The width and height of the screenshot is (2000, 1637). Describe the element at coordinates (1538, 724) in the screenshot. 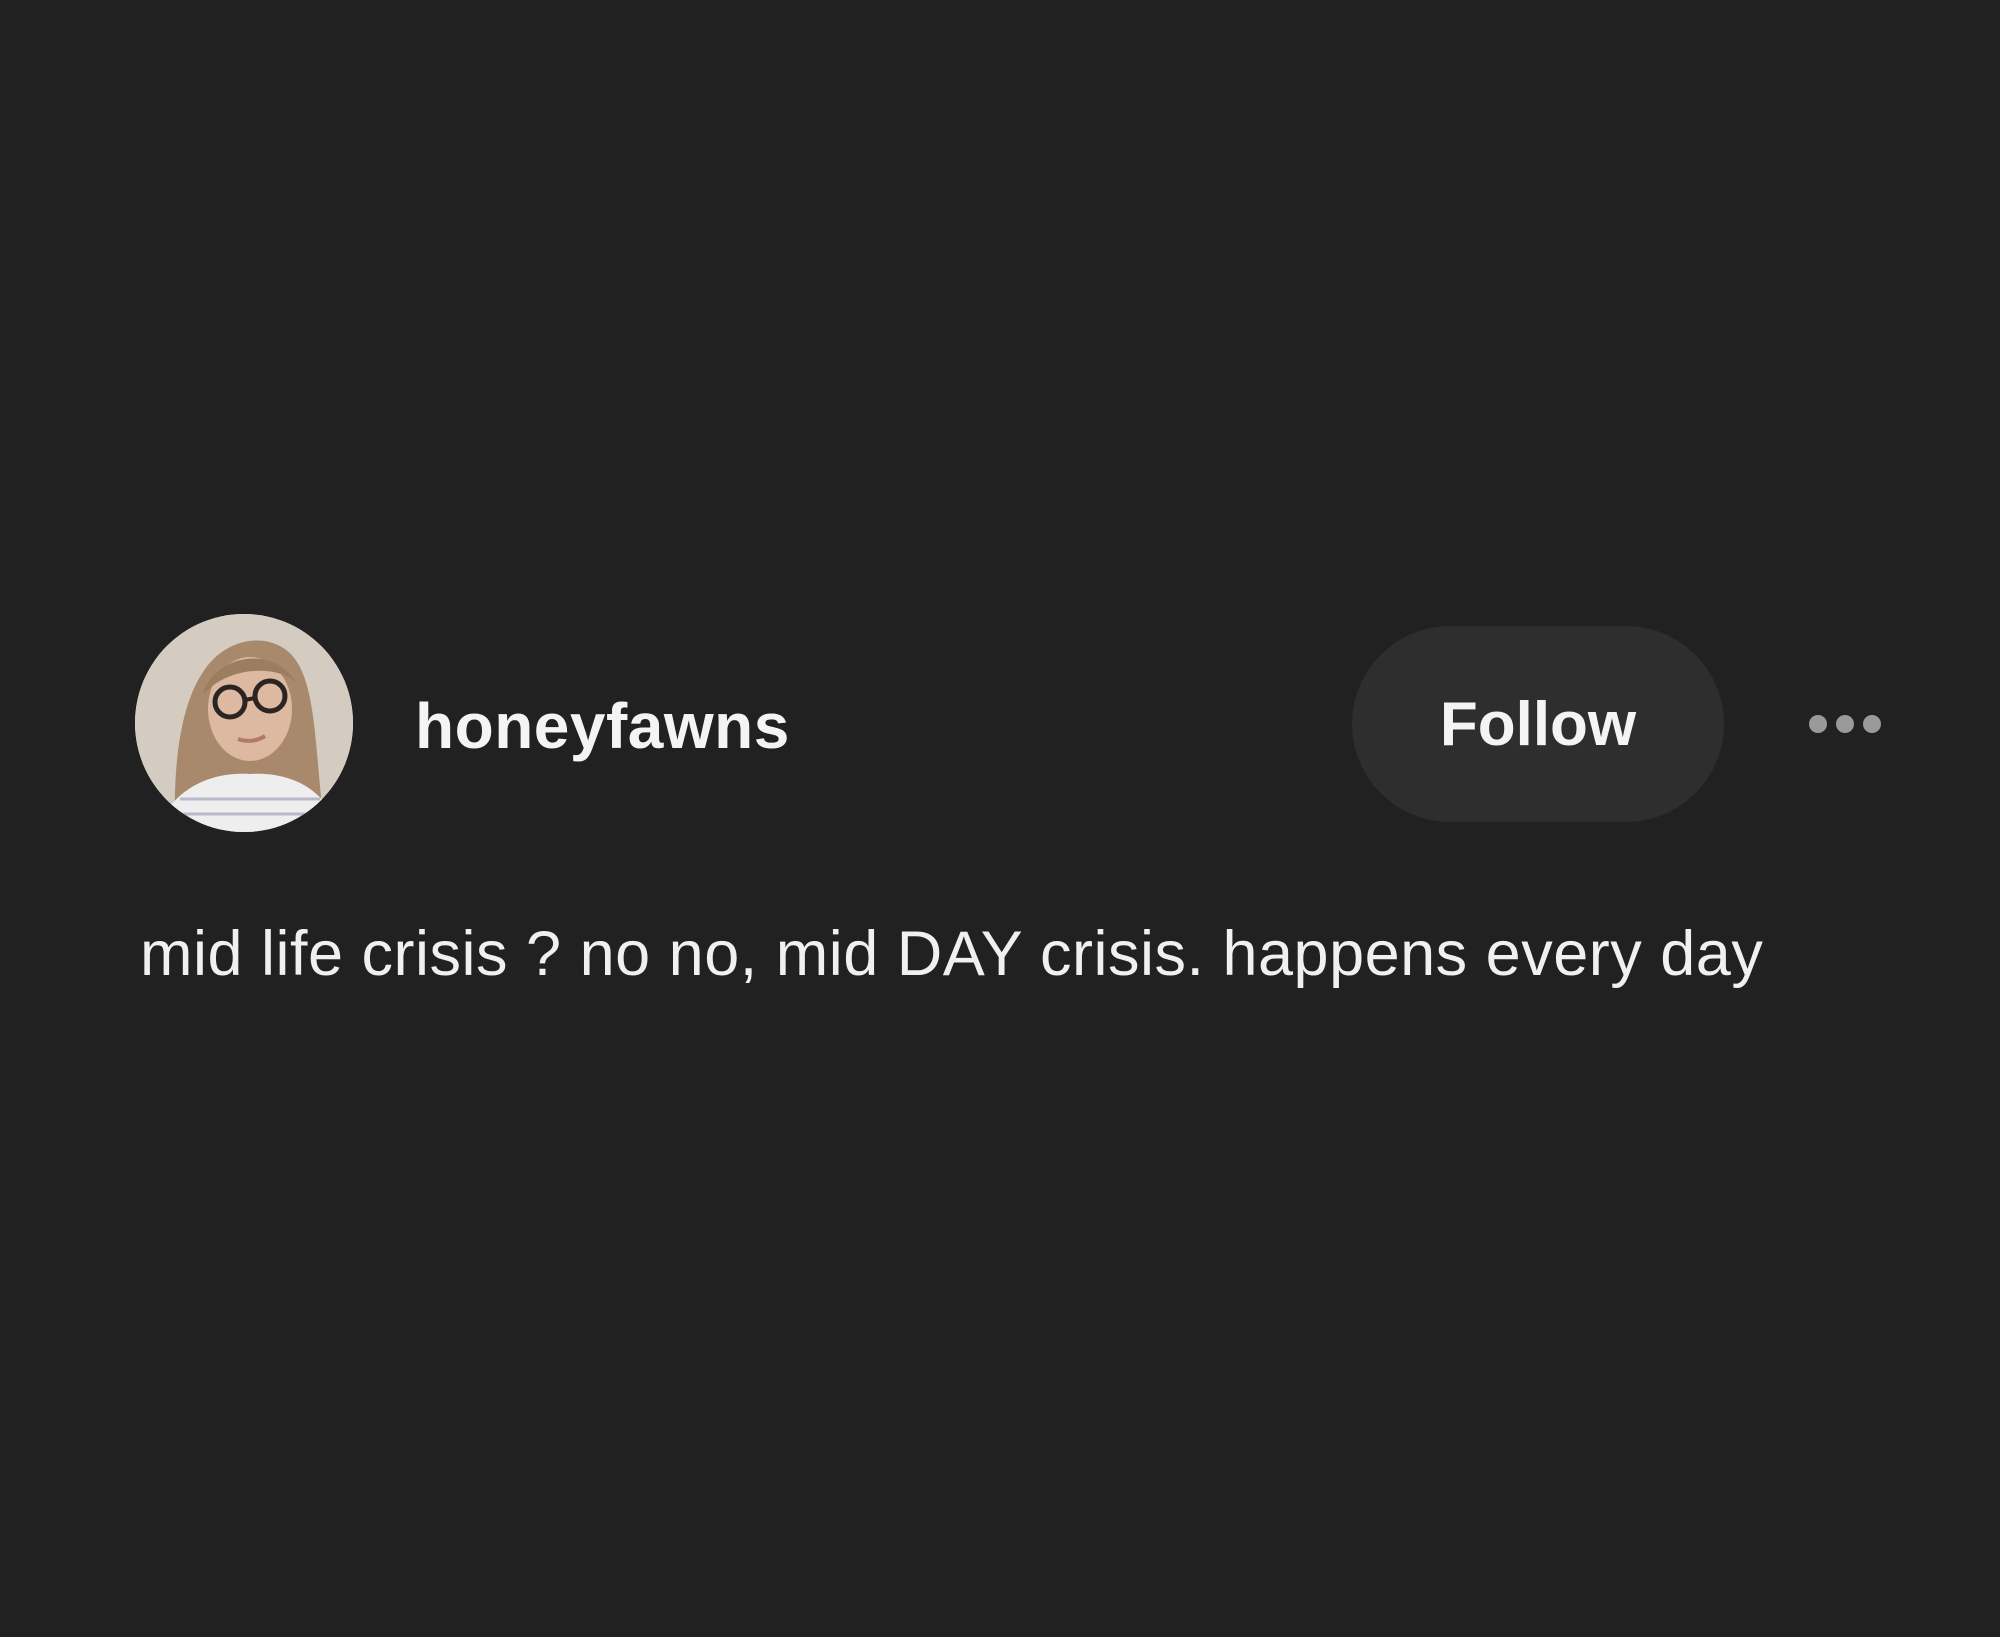

I see `follow-button: Follow` at that location.